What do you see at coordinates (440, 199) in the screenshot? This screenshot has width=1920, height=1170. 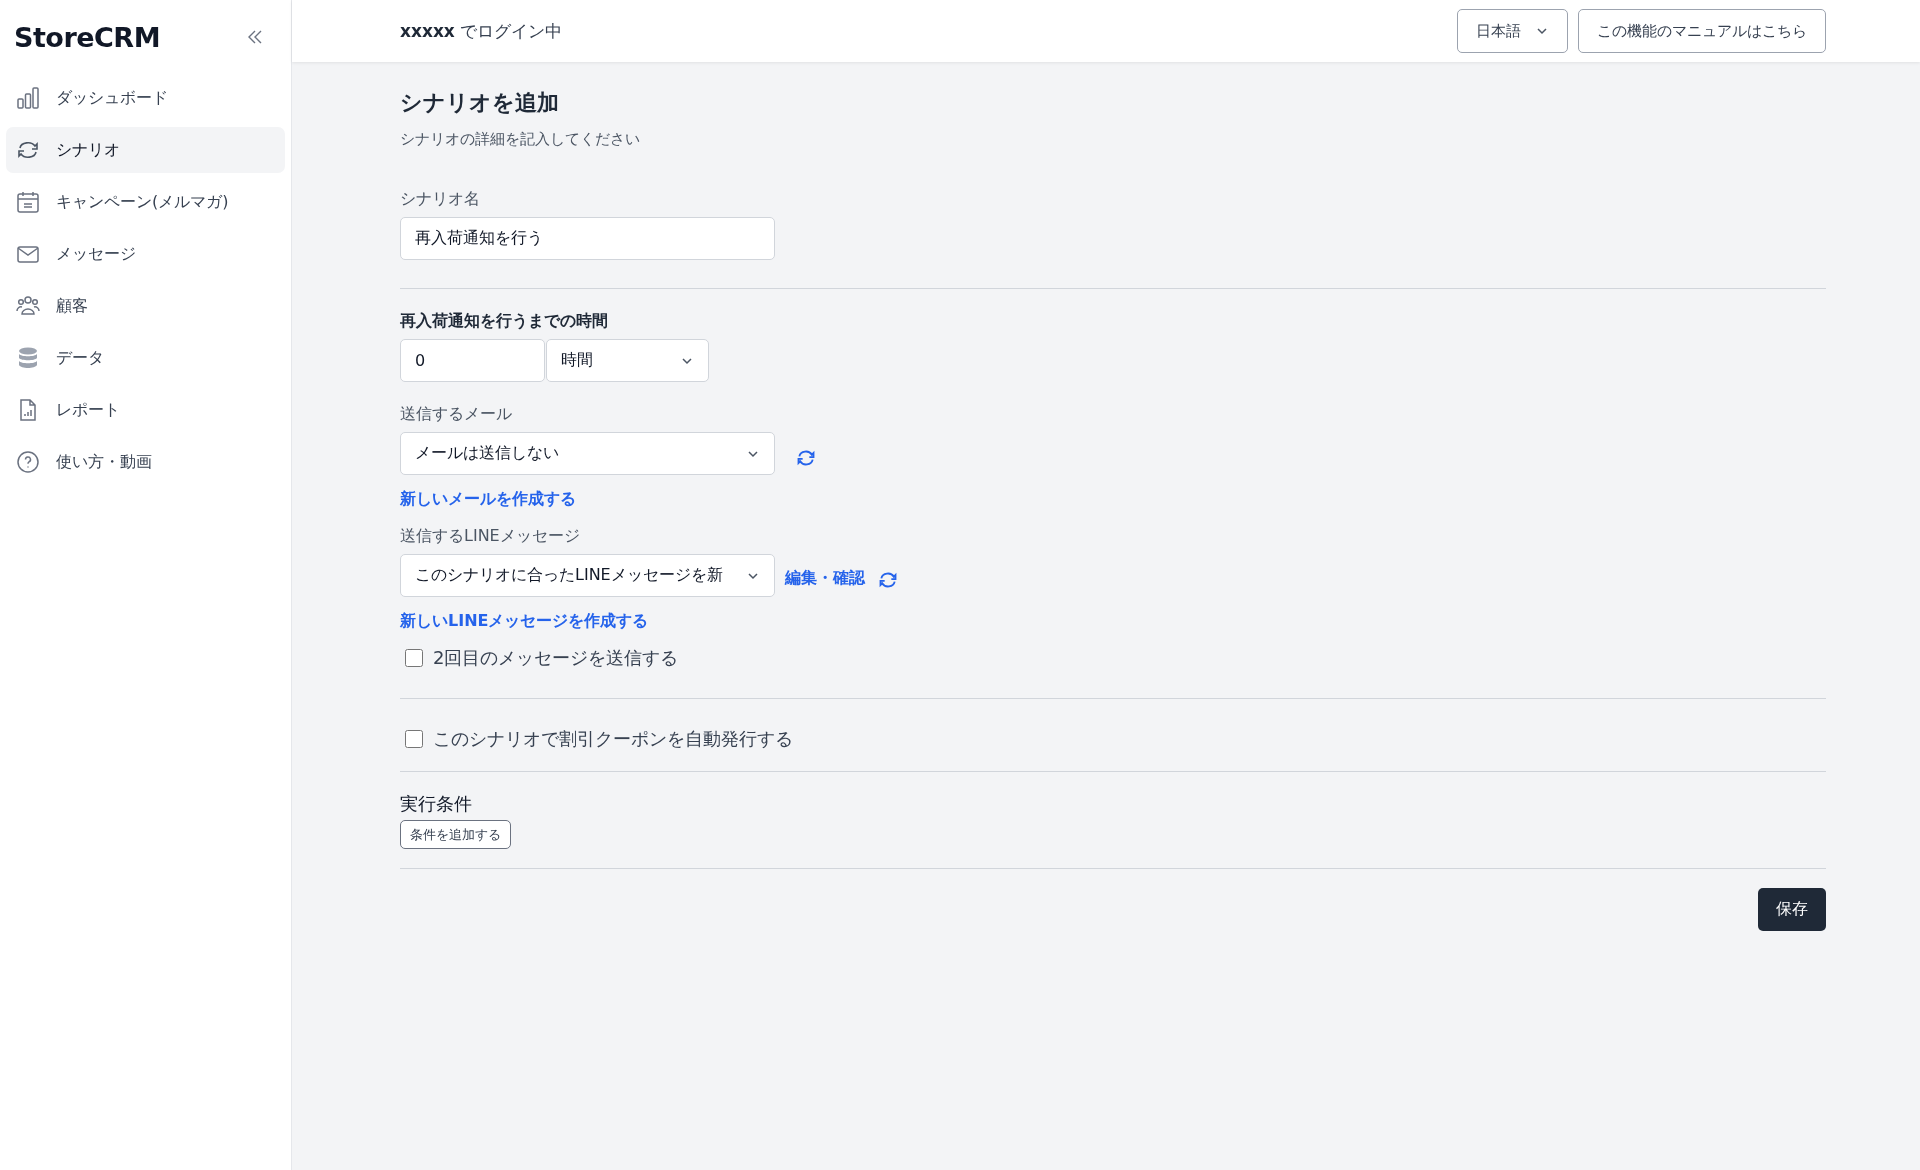 I see `field-label: シナリオ名` at bounding box center [440, 199].